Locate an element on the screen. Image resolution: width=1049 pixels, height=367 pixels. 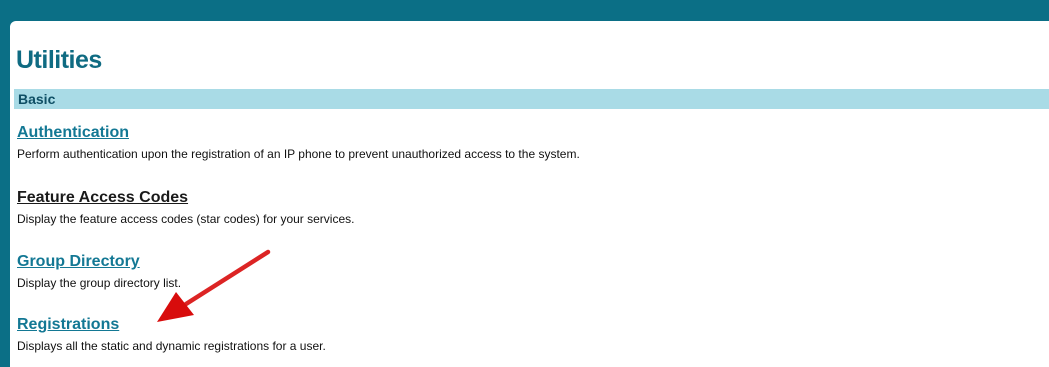
registrations-link: Registrations is located at coordinates (171, 325).